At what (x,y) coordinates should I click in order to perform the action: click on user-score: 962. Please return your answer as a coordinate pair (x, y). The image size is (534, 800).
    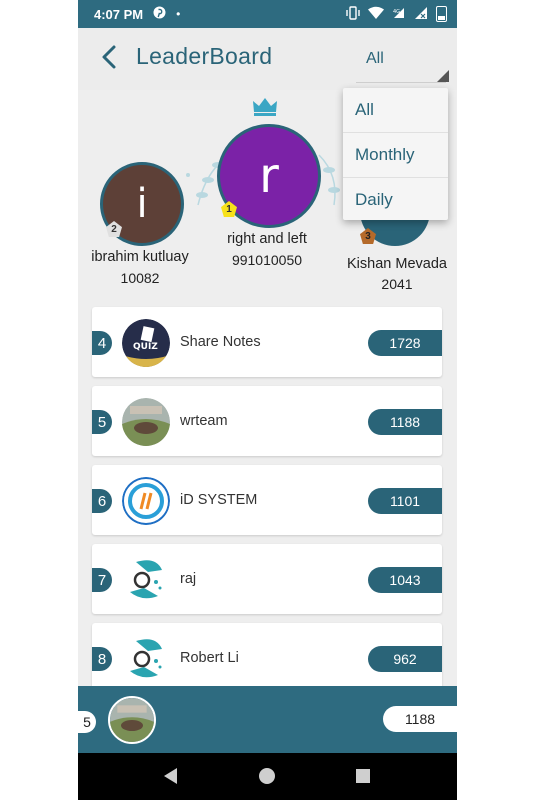
    Looking at the image, I should click on (405, 659).